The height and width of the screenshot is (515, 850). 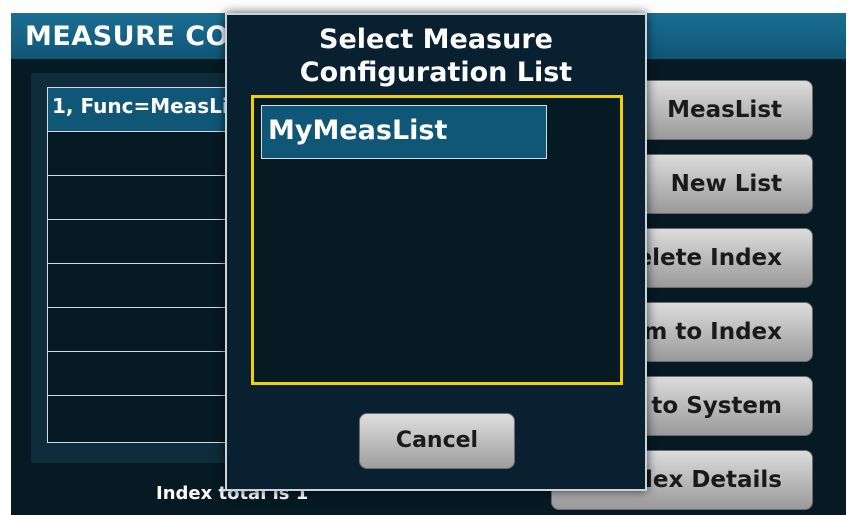 What do you see at coordinates (436, 39) in the screenshot?
I see `dialog-title-line1: Select Measure` at bounding box center [436, 39].